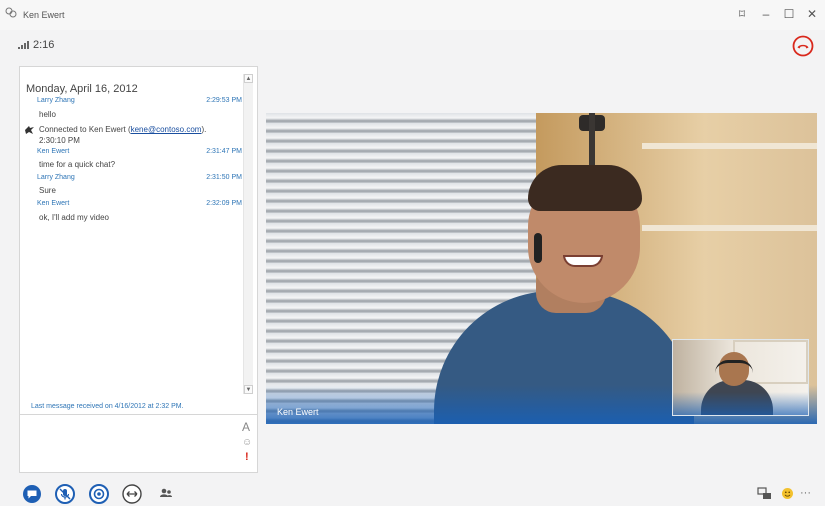  What do you see at coordinates (11, 12) in the screenshot?
I see `conversation-app-icon` at bounding box center [11, 12].